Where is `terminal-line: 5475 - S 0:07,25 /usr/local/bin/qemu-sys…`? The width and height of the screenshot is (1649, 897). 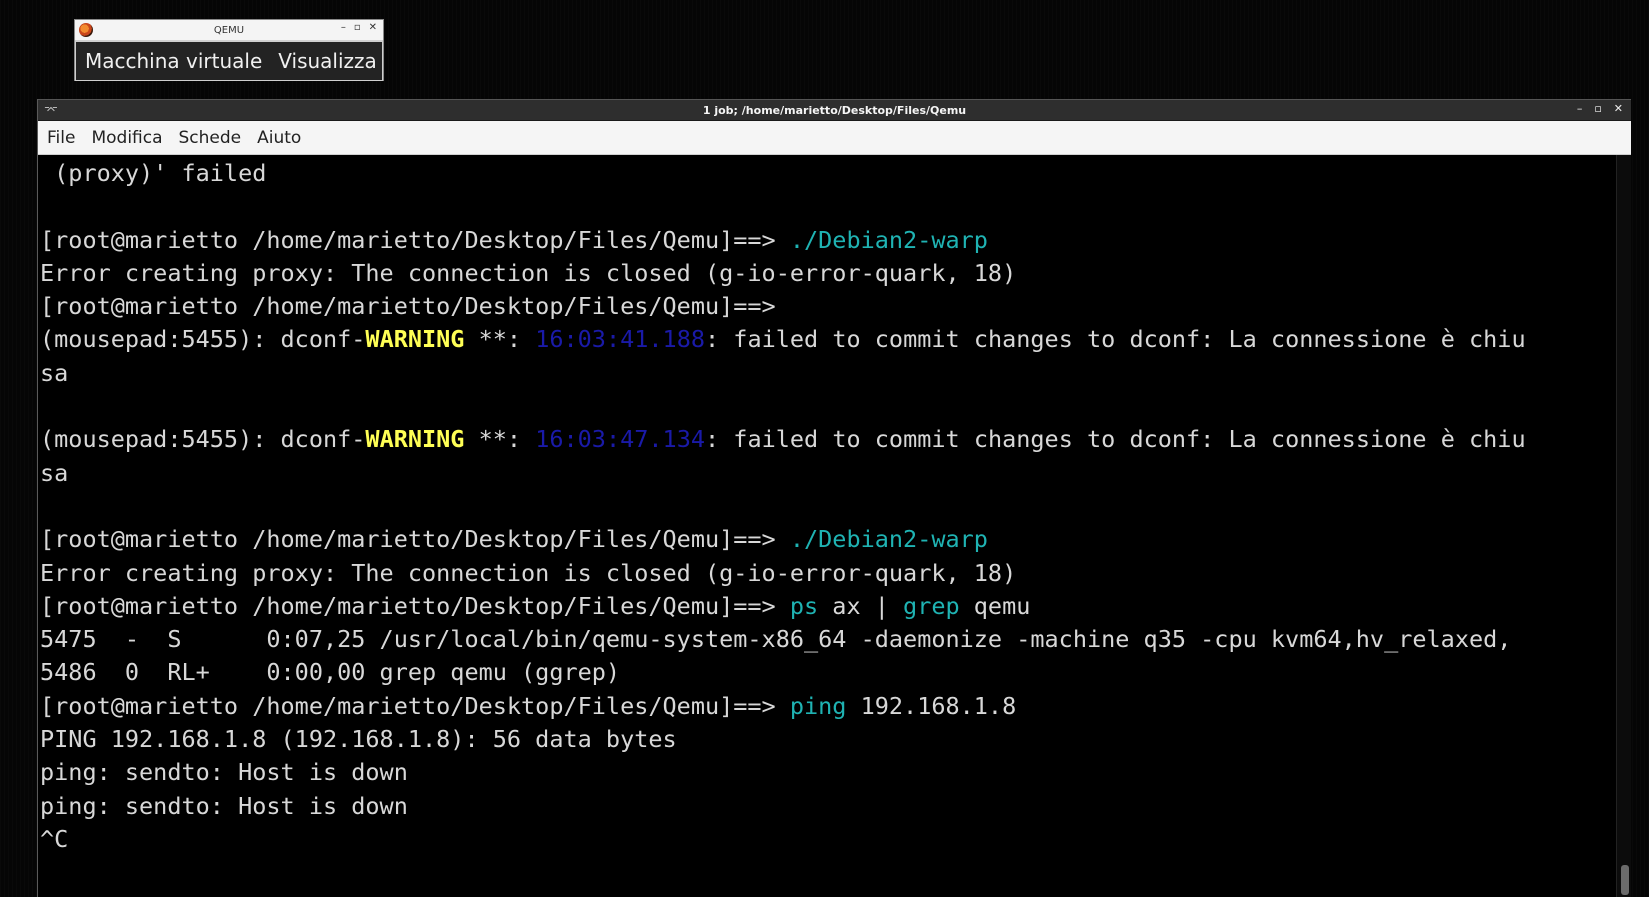
terminal-line: 5475 - S 0:07,25 /usr/local/bin/qemu-sys… is located at coordinates (825, 639).